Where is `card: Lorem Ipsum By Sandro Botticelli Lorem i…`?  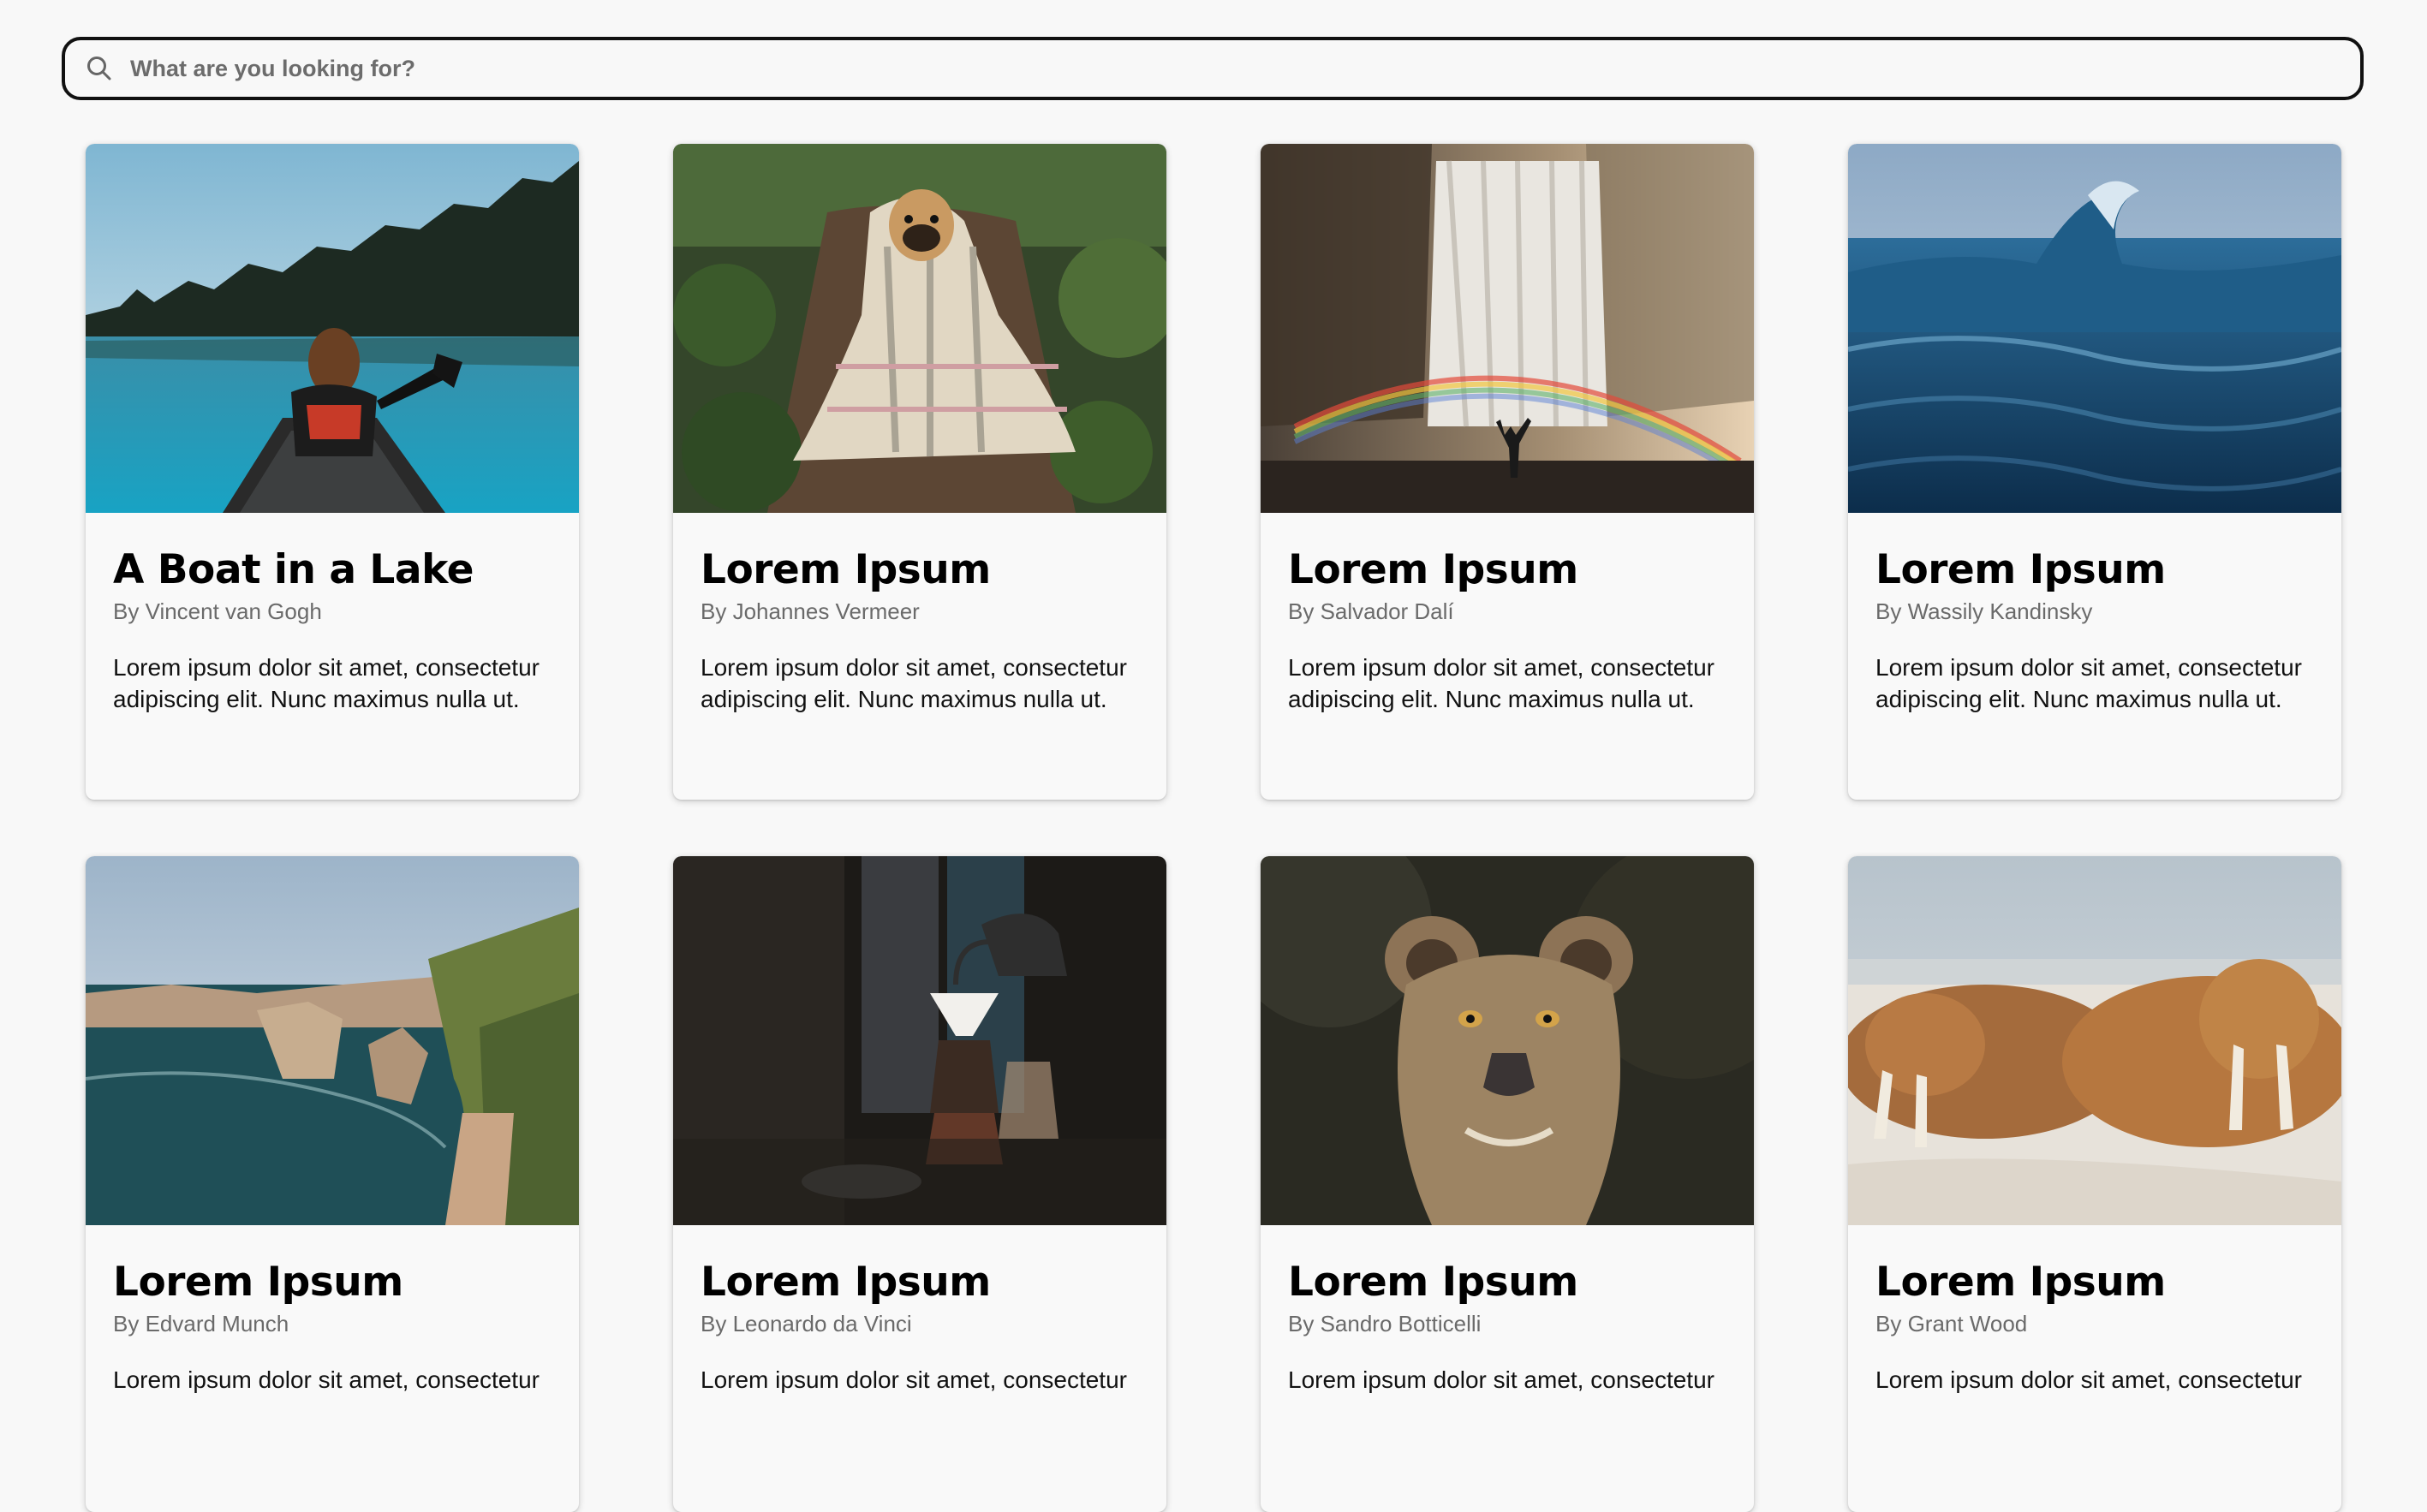
card: Lorem Ipsum By Sandro Botticelli Lorem i… is located at coordinates (1507, 1184).